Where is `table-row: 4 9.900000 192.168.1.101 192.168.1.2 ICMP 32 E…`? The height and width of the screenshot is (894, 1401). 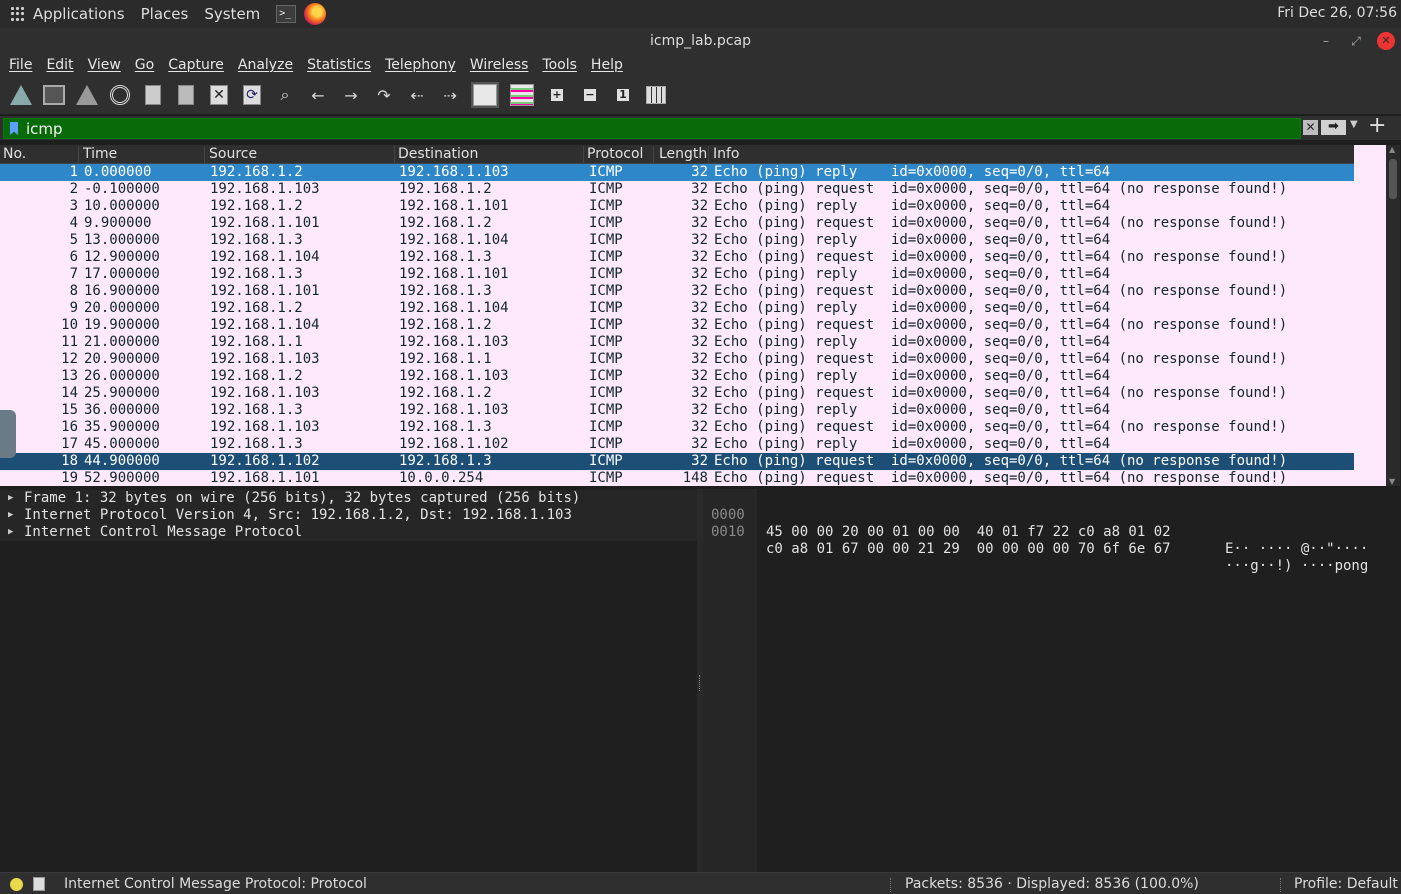
table-row: 4 9.900000 192.168.1.101 192.168.1.2 ICMP 32 E… is located at coordinates (677, 223).